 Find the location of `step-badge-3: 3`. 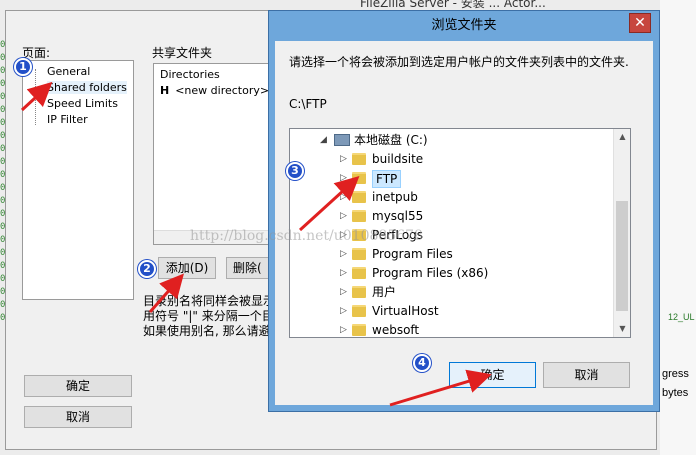

step-badge-3: 3 is located at coordinates (295, 171).